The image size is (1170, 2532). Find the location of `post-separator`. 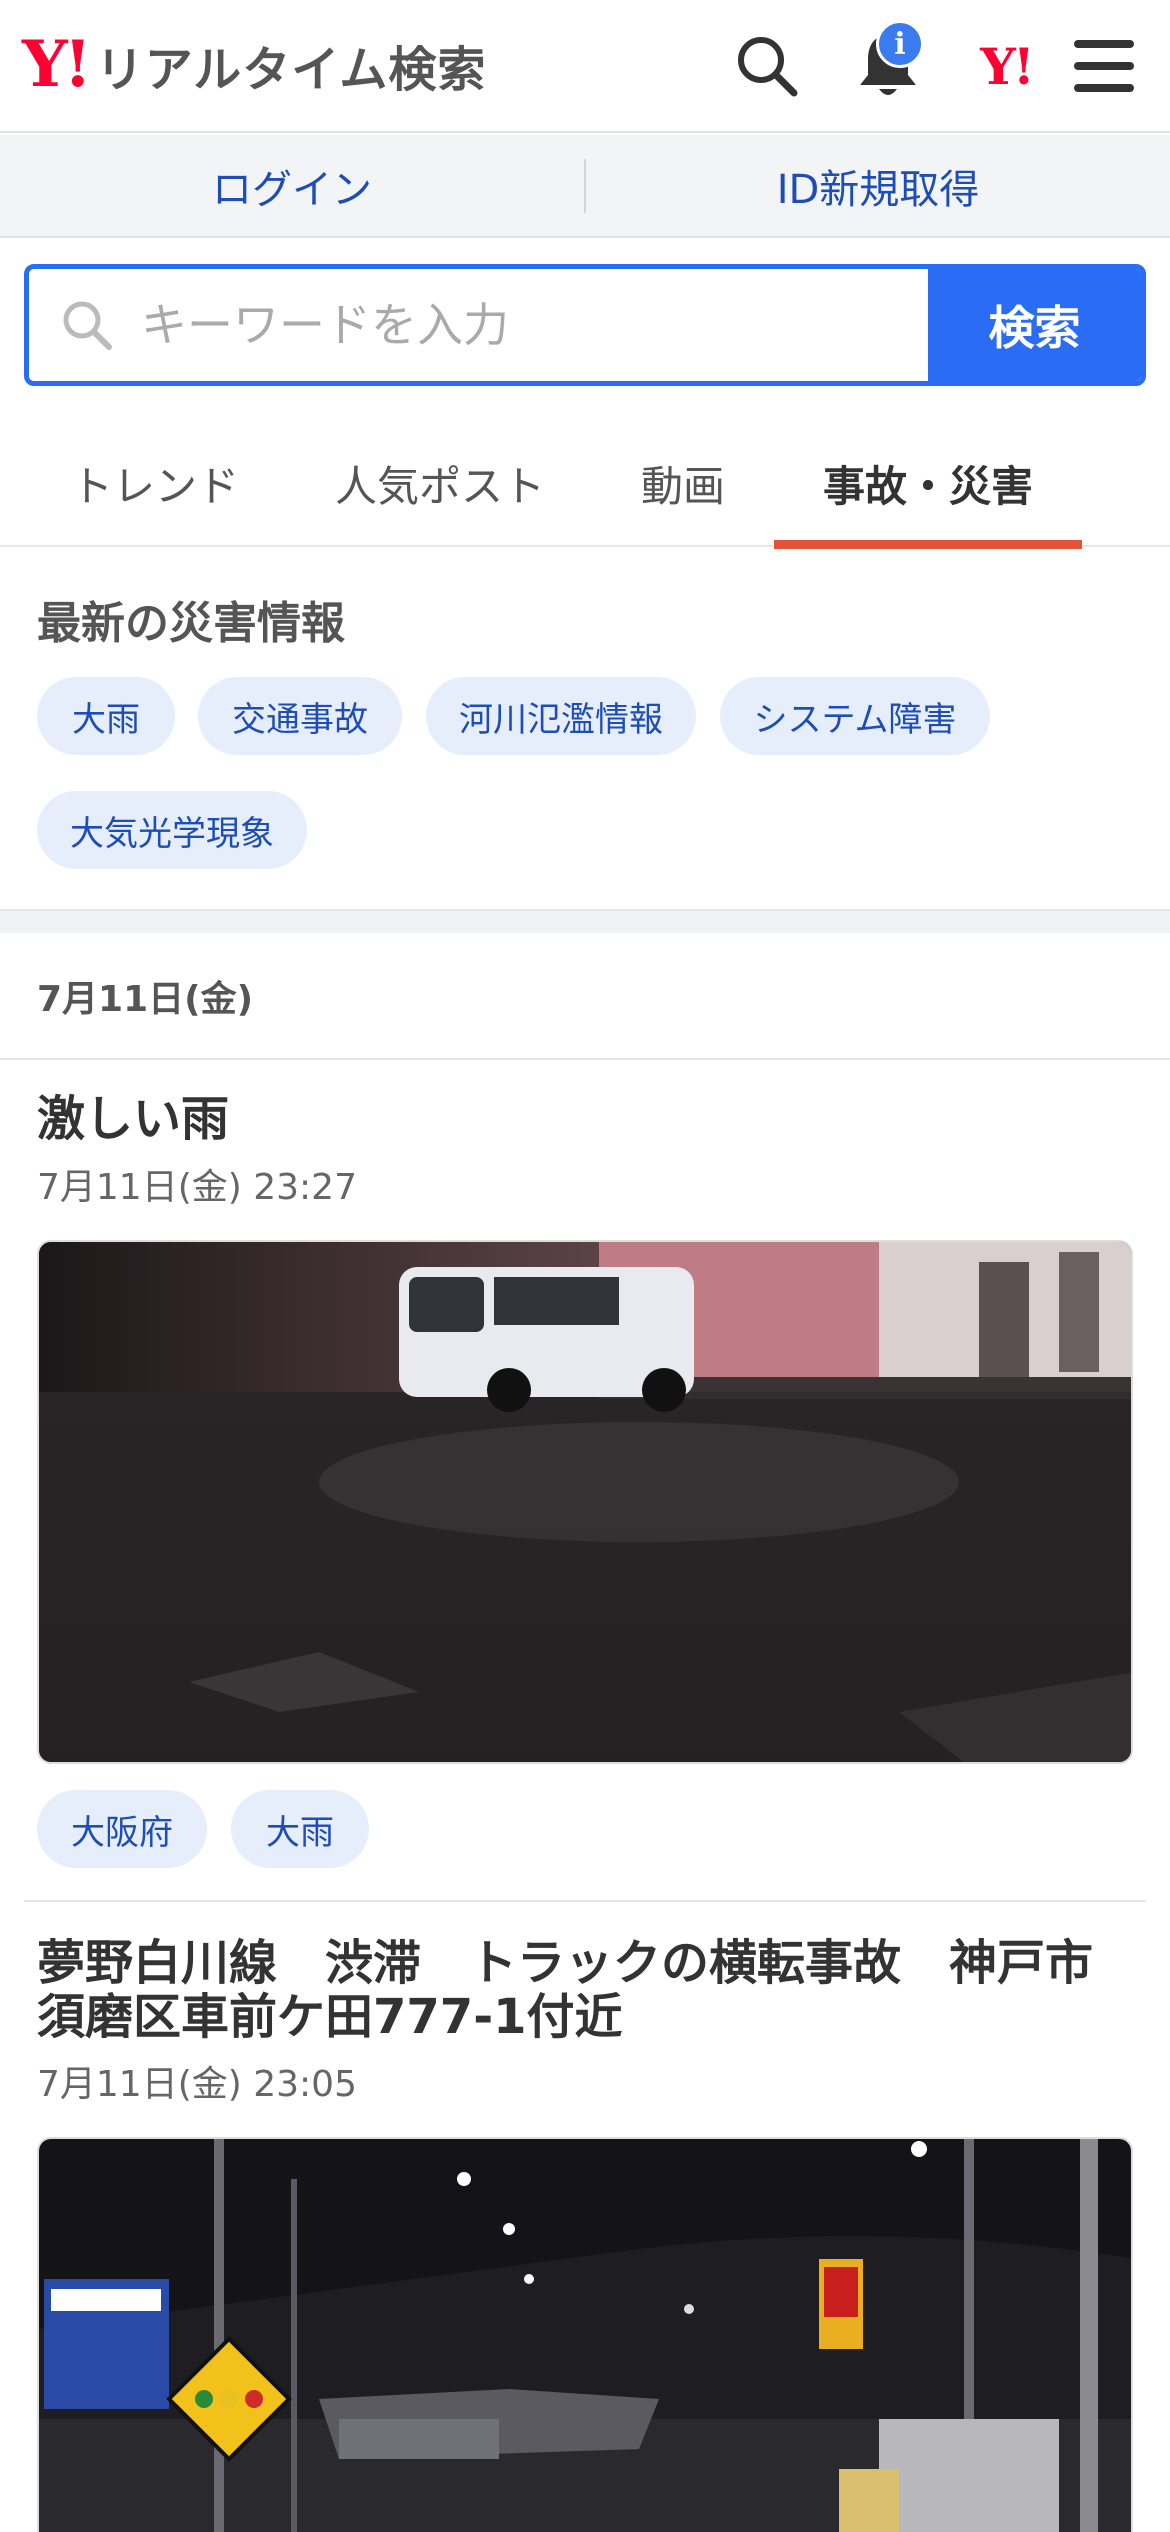

post-separator is located at coordinates (585, 1901).